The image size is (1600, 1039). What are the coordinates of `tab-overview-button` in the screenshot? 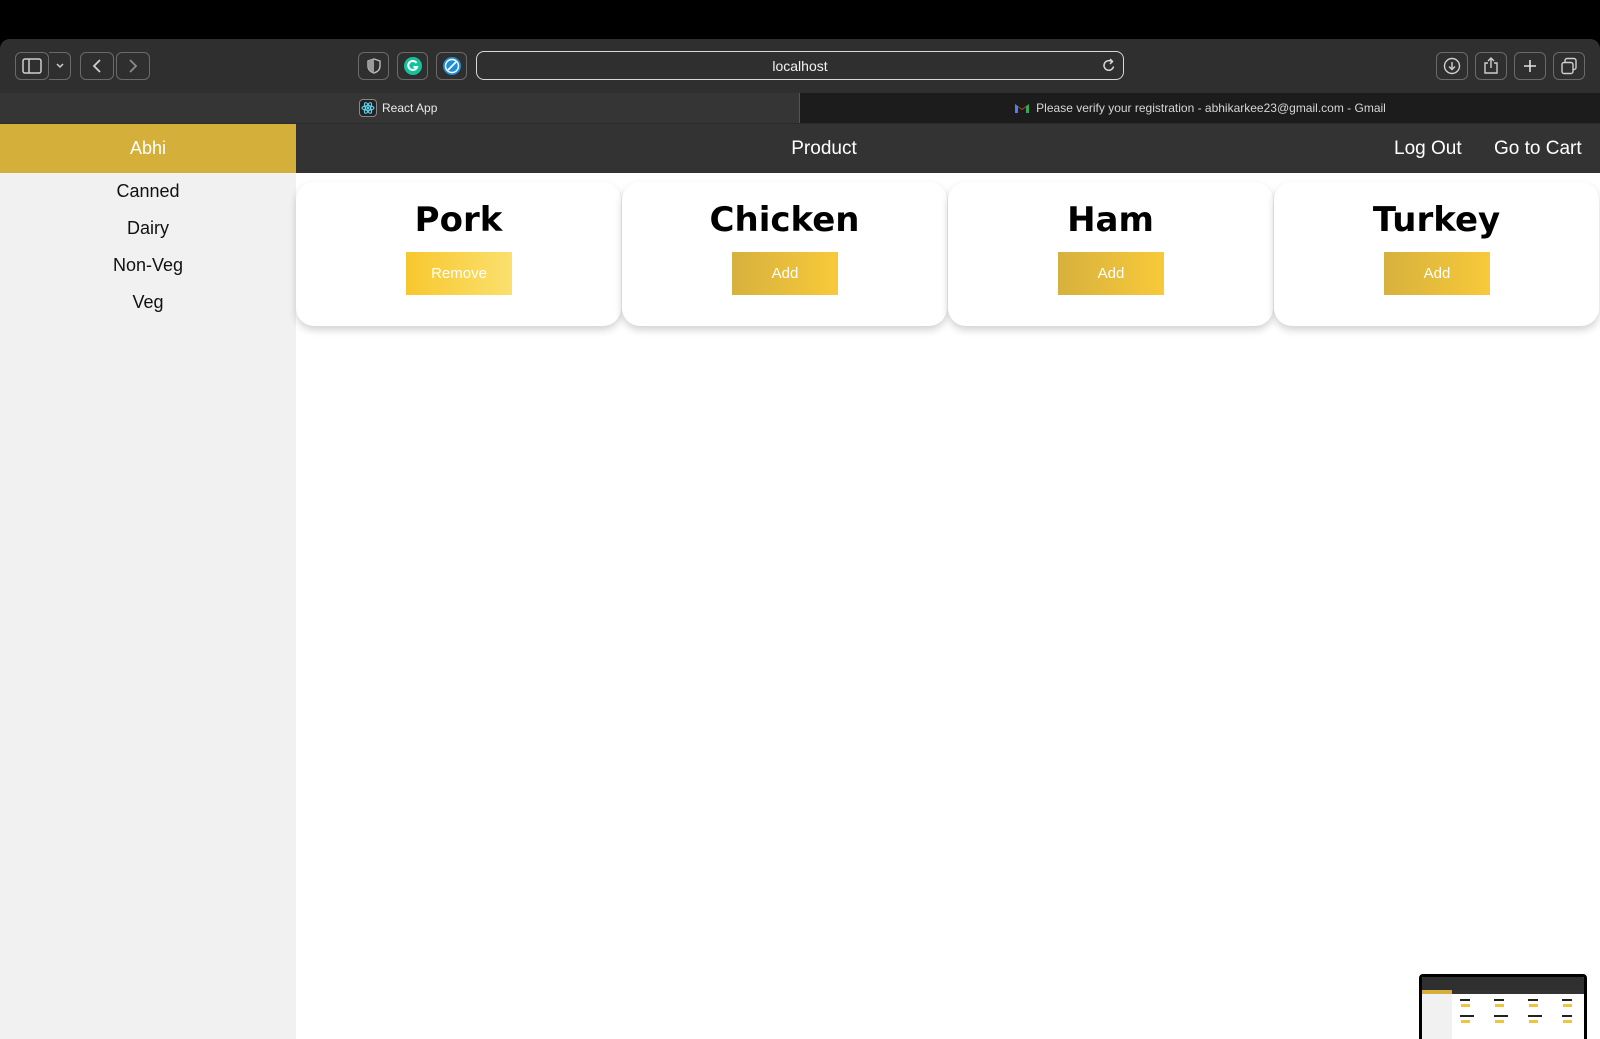 It's located at (1569, 66).